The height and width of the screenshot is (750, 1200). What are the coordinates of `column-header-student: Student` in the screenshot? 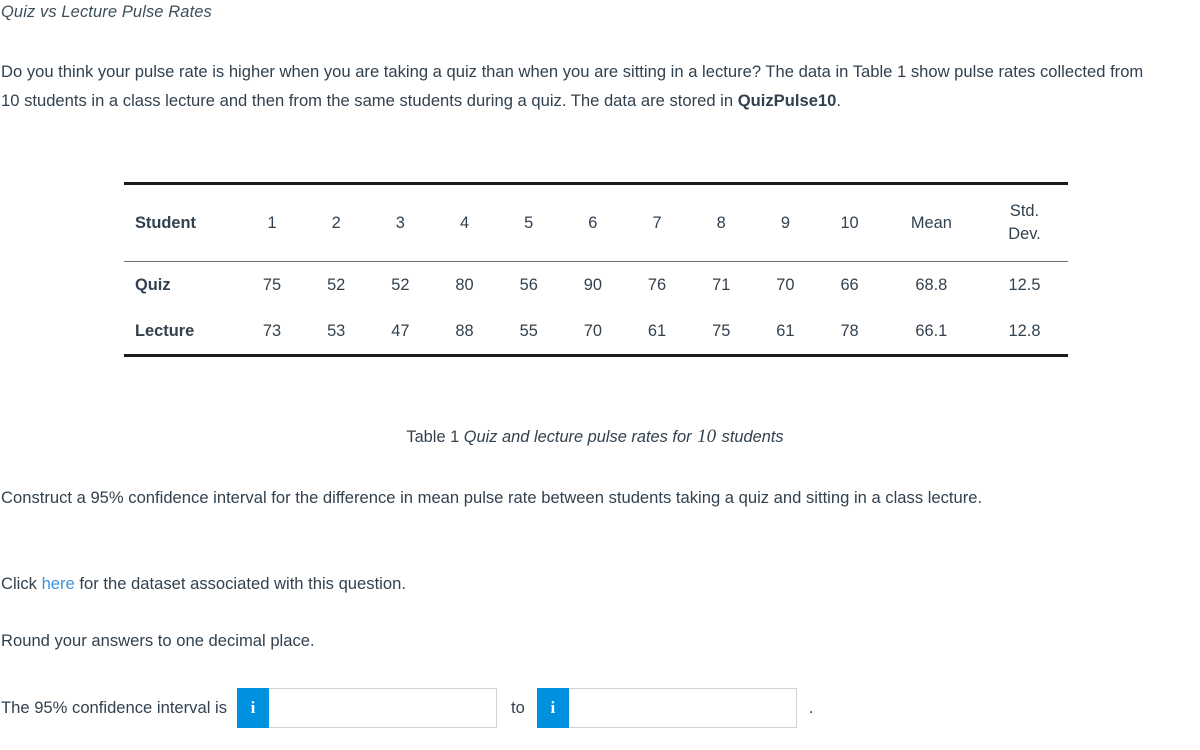 It's located at (166, 222).